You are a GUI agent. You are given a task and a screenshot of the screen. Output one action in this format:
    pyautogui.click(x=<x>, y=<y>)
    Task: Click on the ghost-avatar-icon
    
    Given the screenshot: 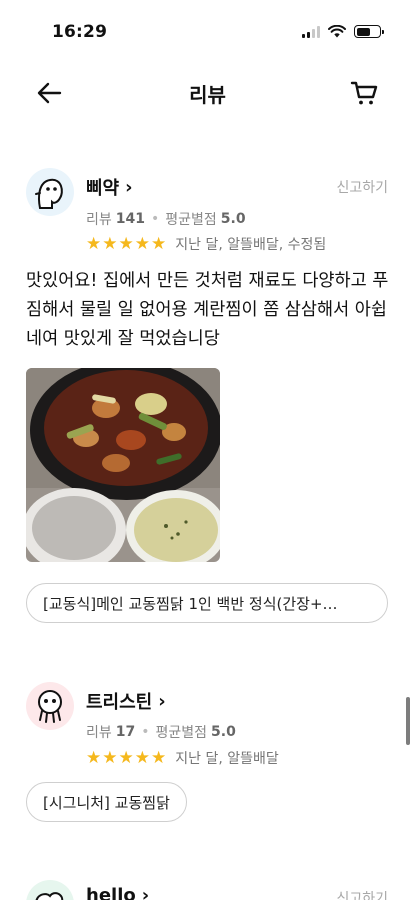 What is the action you would take?
    pyautogui.click(x=49, y=193)
    